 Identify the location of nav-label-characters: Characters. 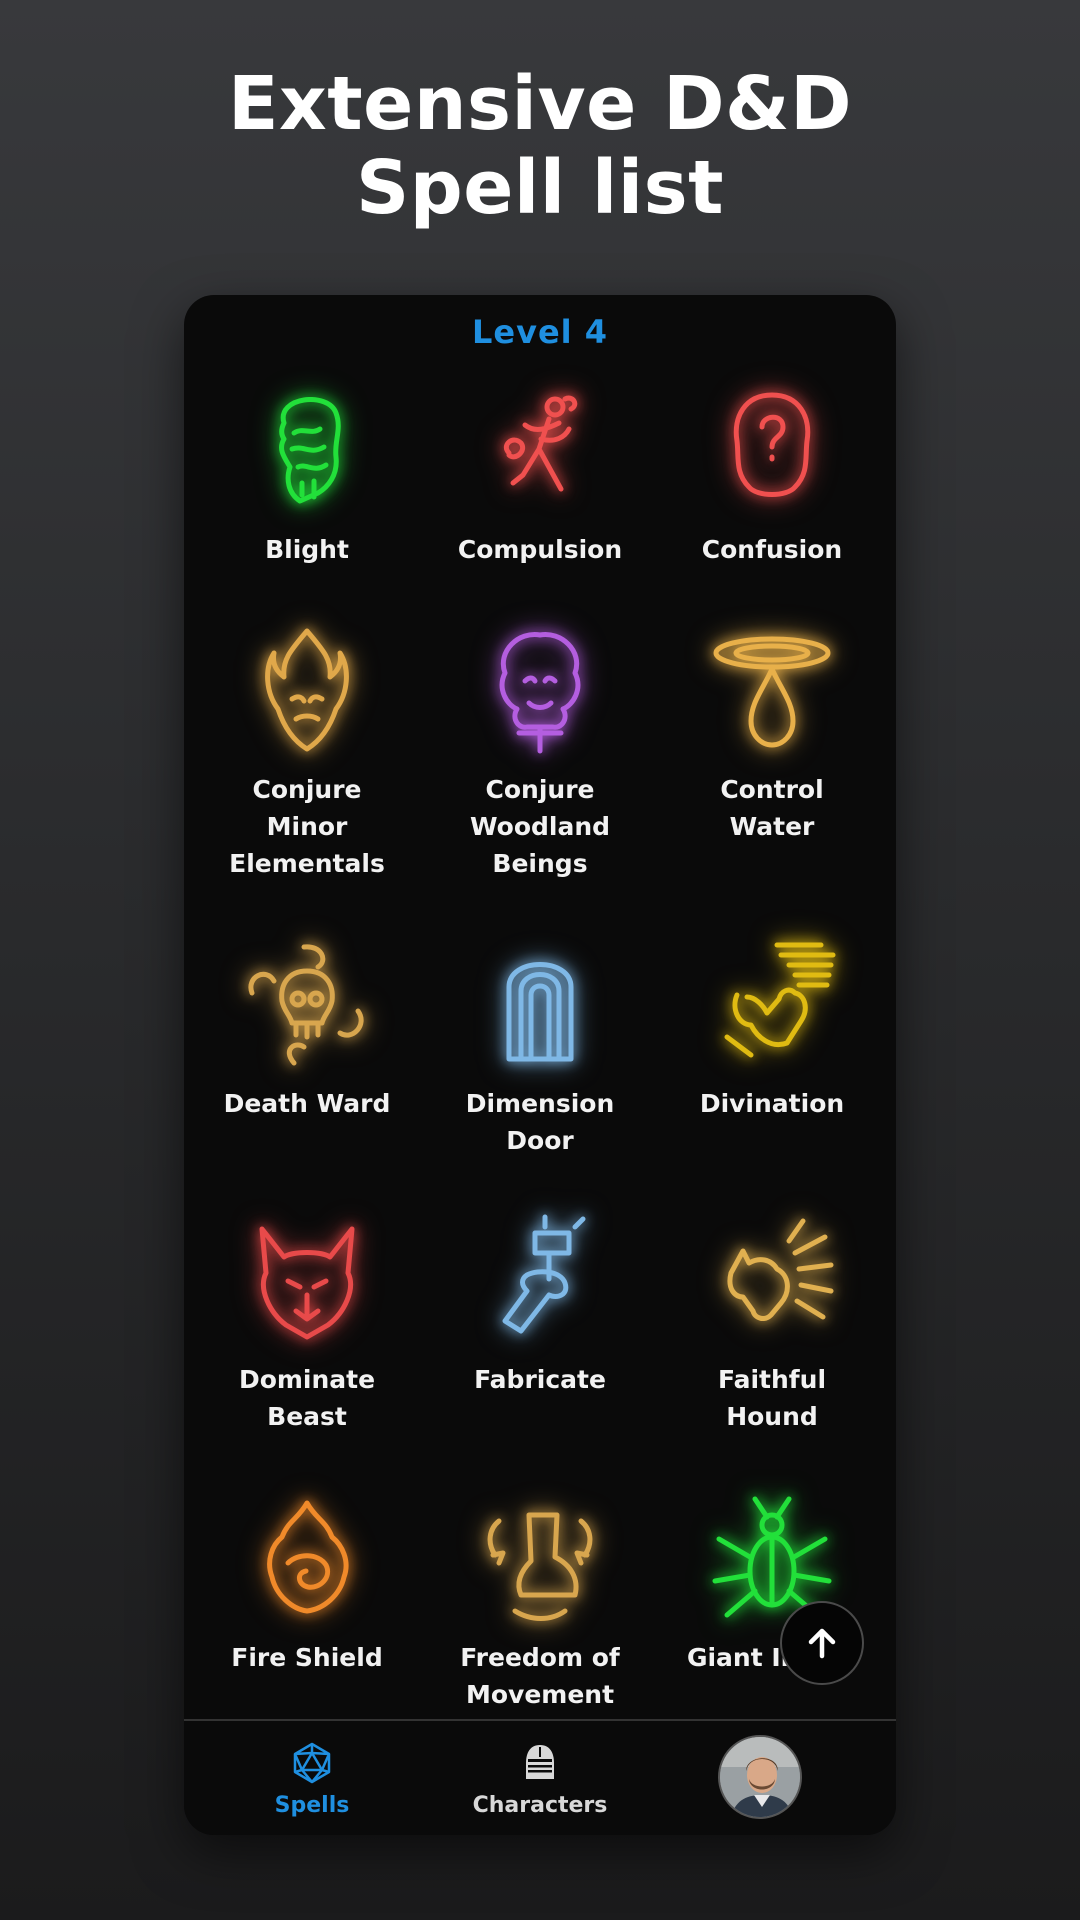
(540, 1805).